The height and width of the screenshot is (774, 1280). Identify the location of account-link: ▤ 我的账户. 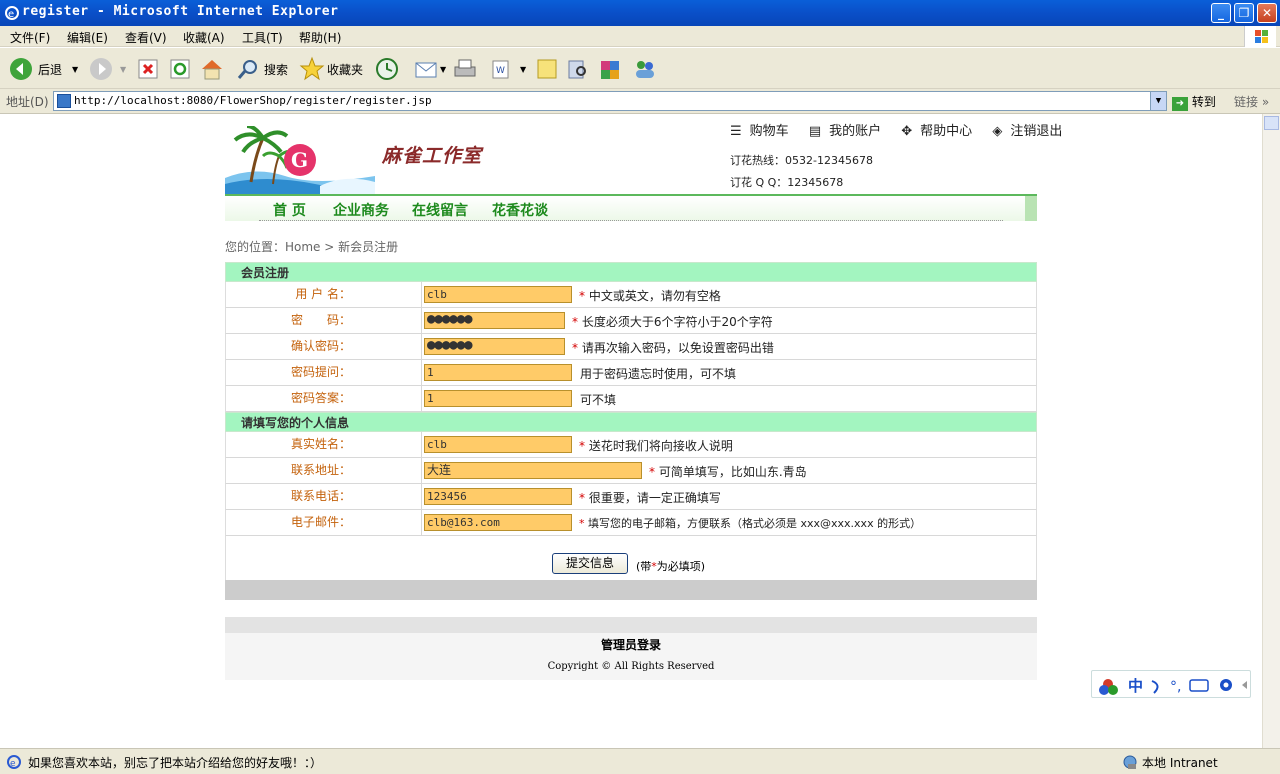
(849, 131).